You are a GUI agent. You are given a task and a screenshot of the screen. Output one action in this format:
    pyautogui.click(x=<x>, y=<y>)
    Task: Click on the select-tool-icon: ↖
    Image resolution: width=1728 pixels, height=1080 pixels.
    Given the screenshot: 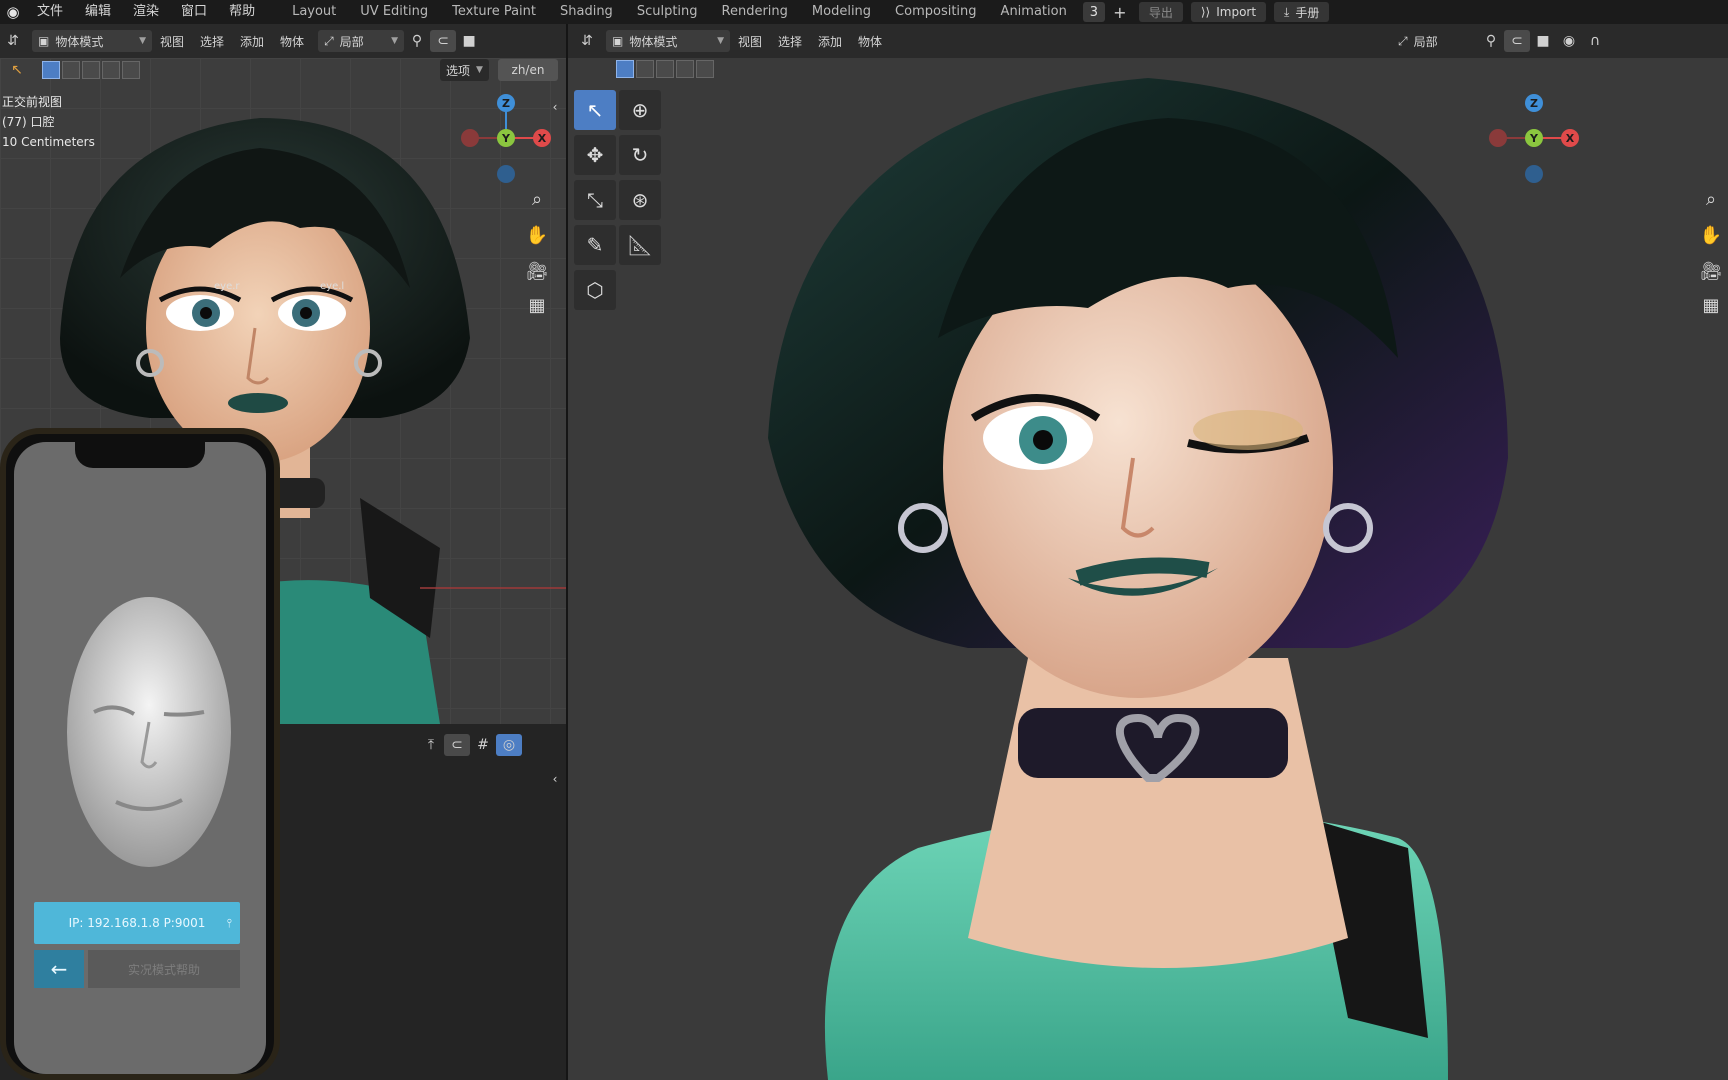 What is the action you would take?
    pyautogui.click(x=595, y=110)
    